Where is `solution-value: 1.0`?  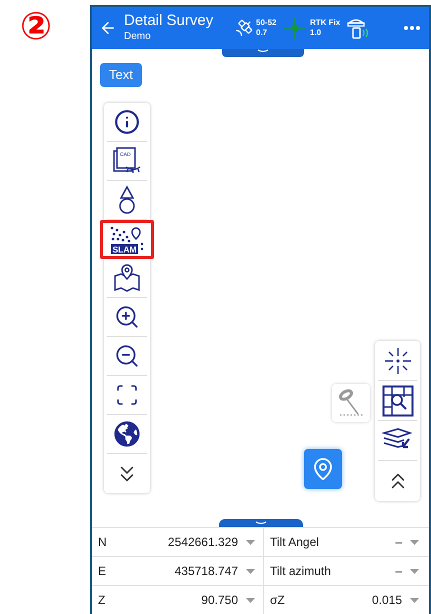 solution-value: 1.0 is located at coordinates (316, 33).